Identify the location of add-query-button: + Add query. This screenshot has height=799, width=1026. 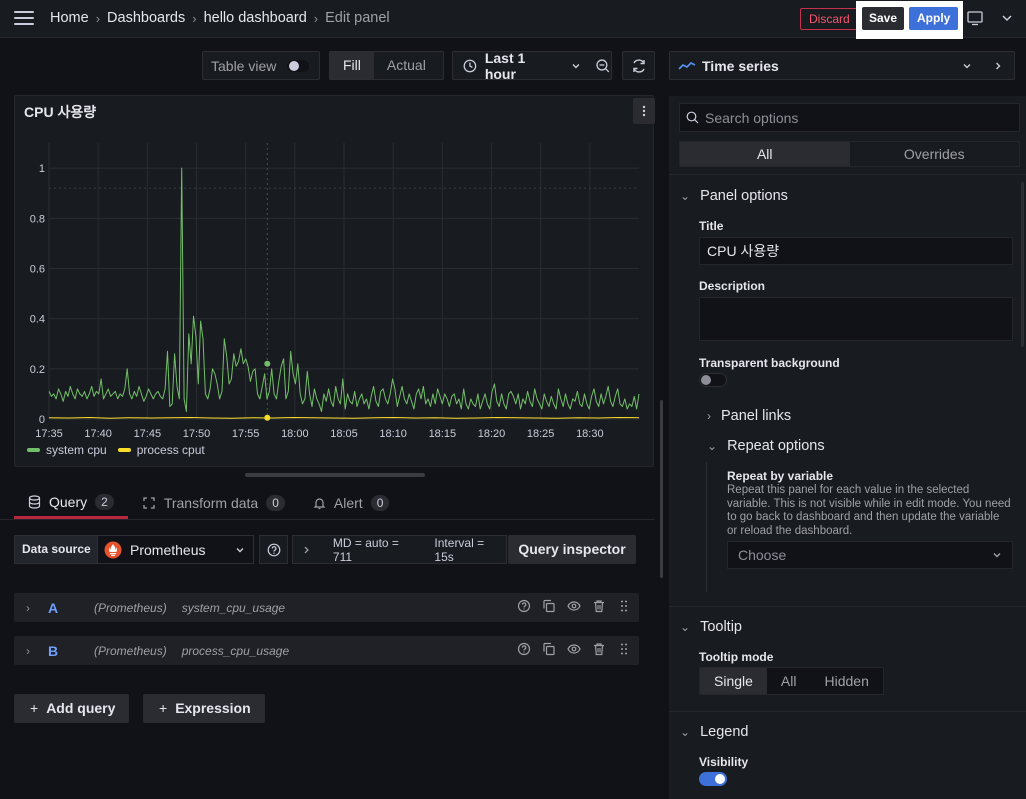
(72, 708).